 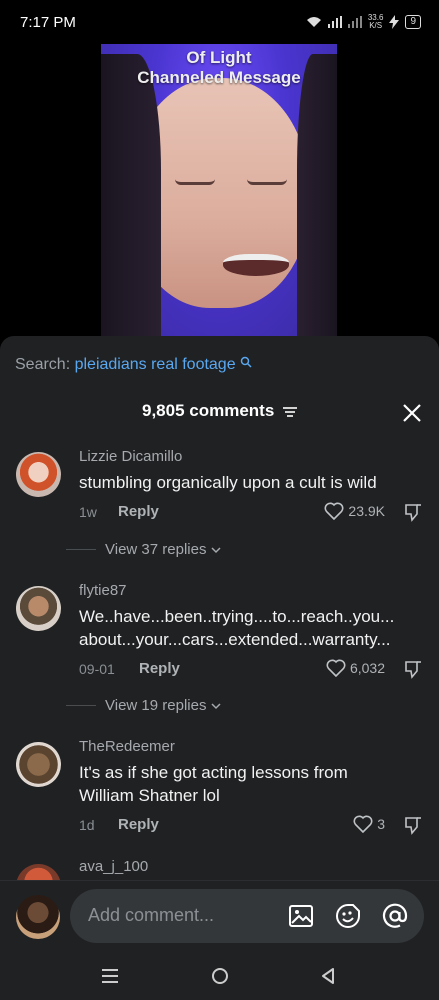 What do you see at coordinates (363, 22) in the screenshot?
I see `status-icons: 33.6 K/S 9` at bounding box center [363, 22].